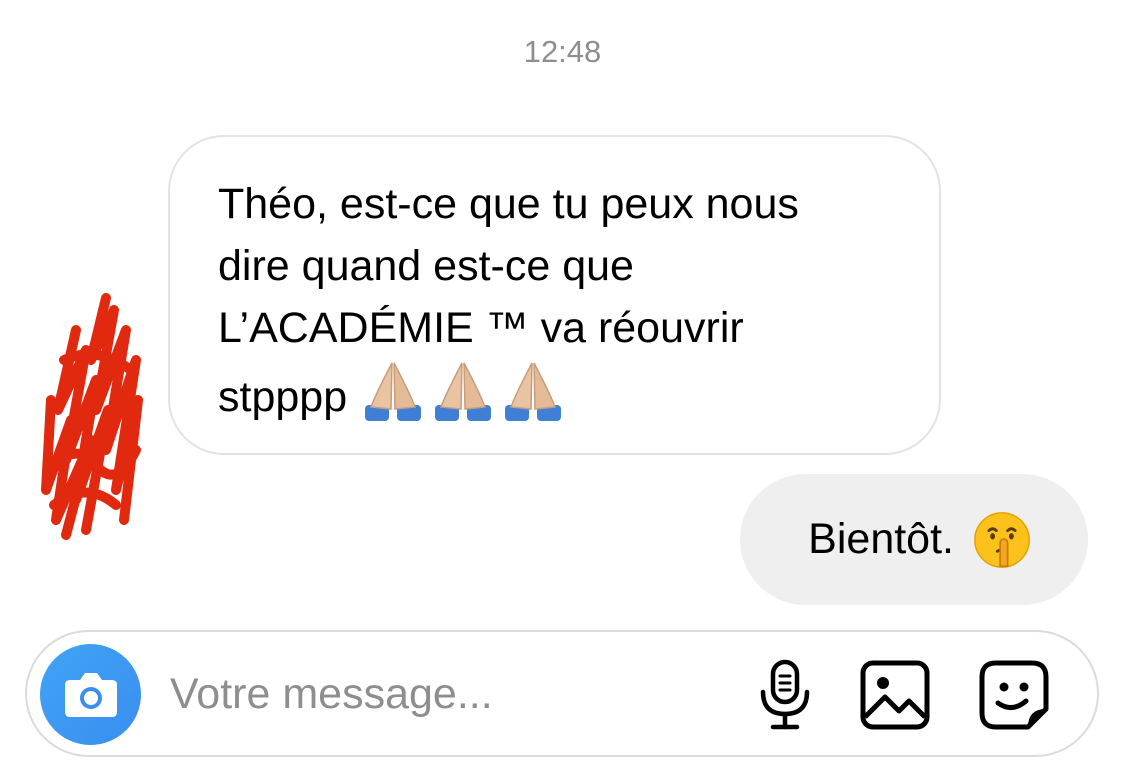  What do you see at coordinates (562, 51) in the screenshot?
I see `message-timestamp: 12:48` at bounding box center [562, 51].